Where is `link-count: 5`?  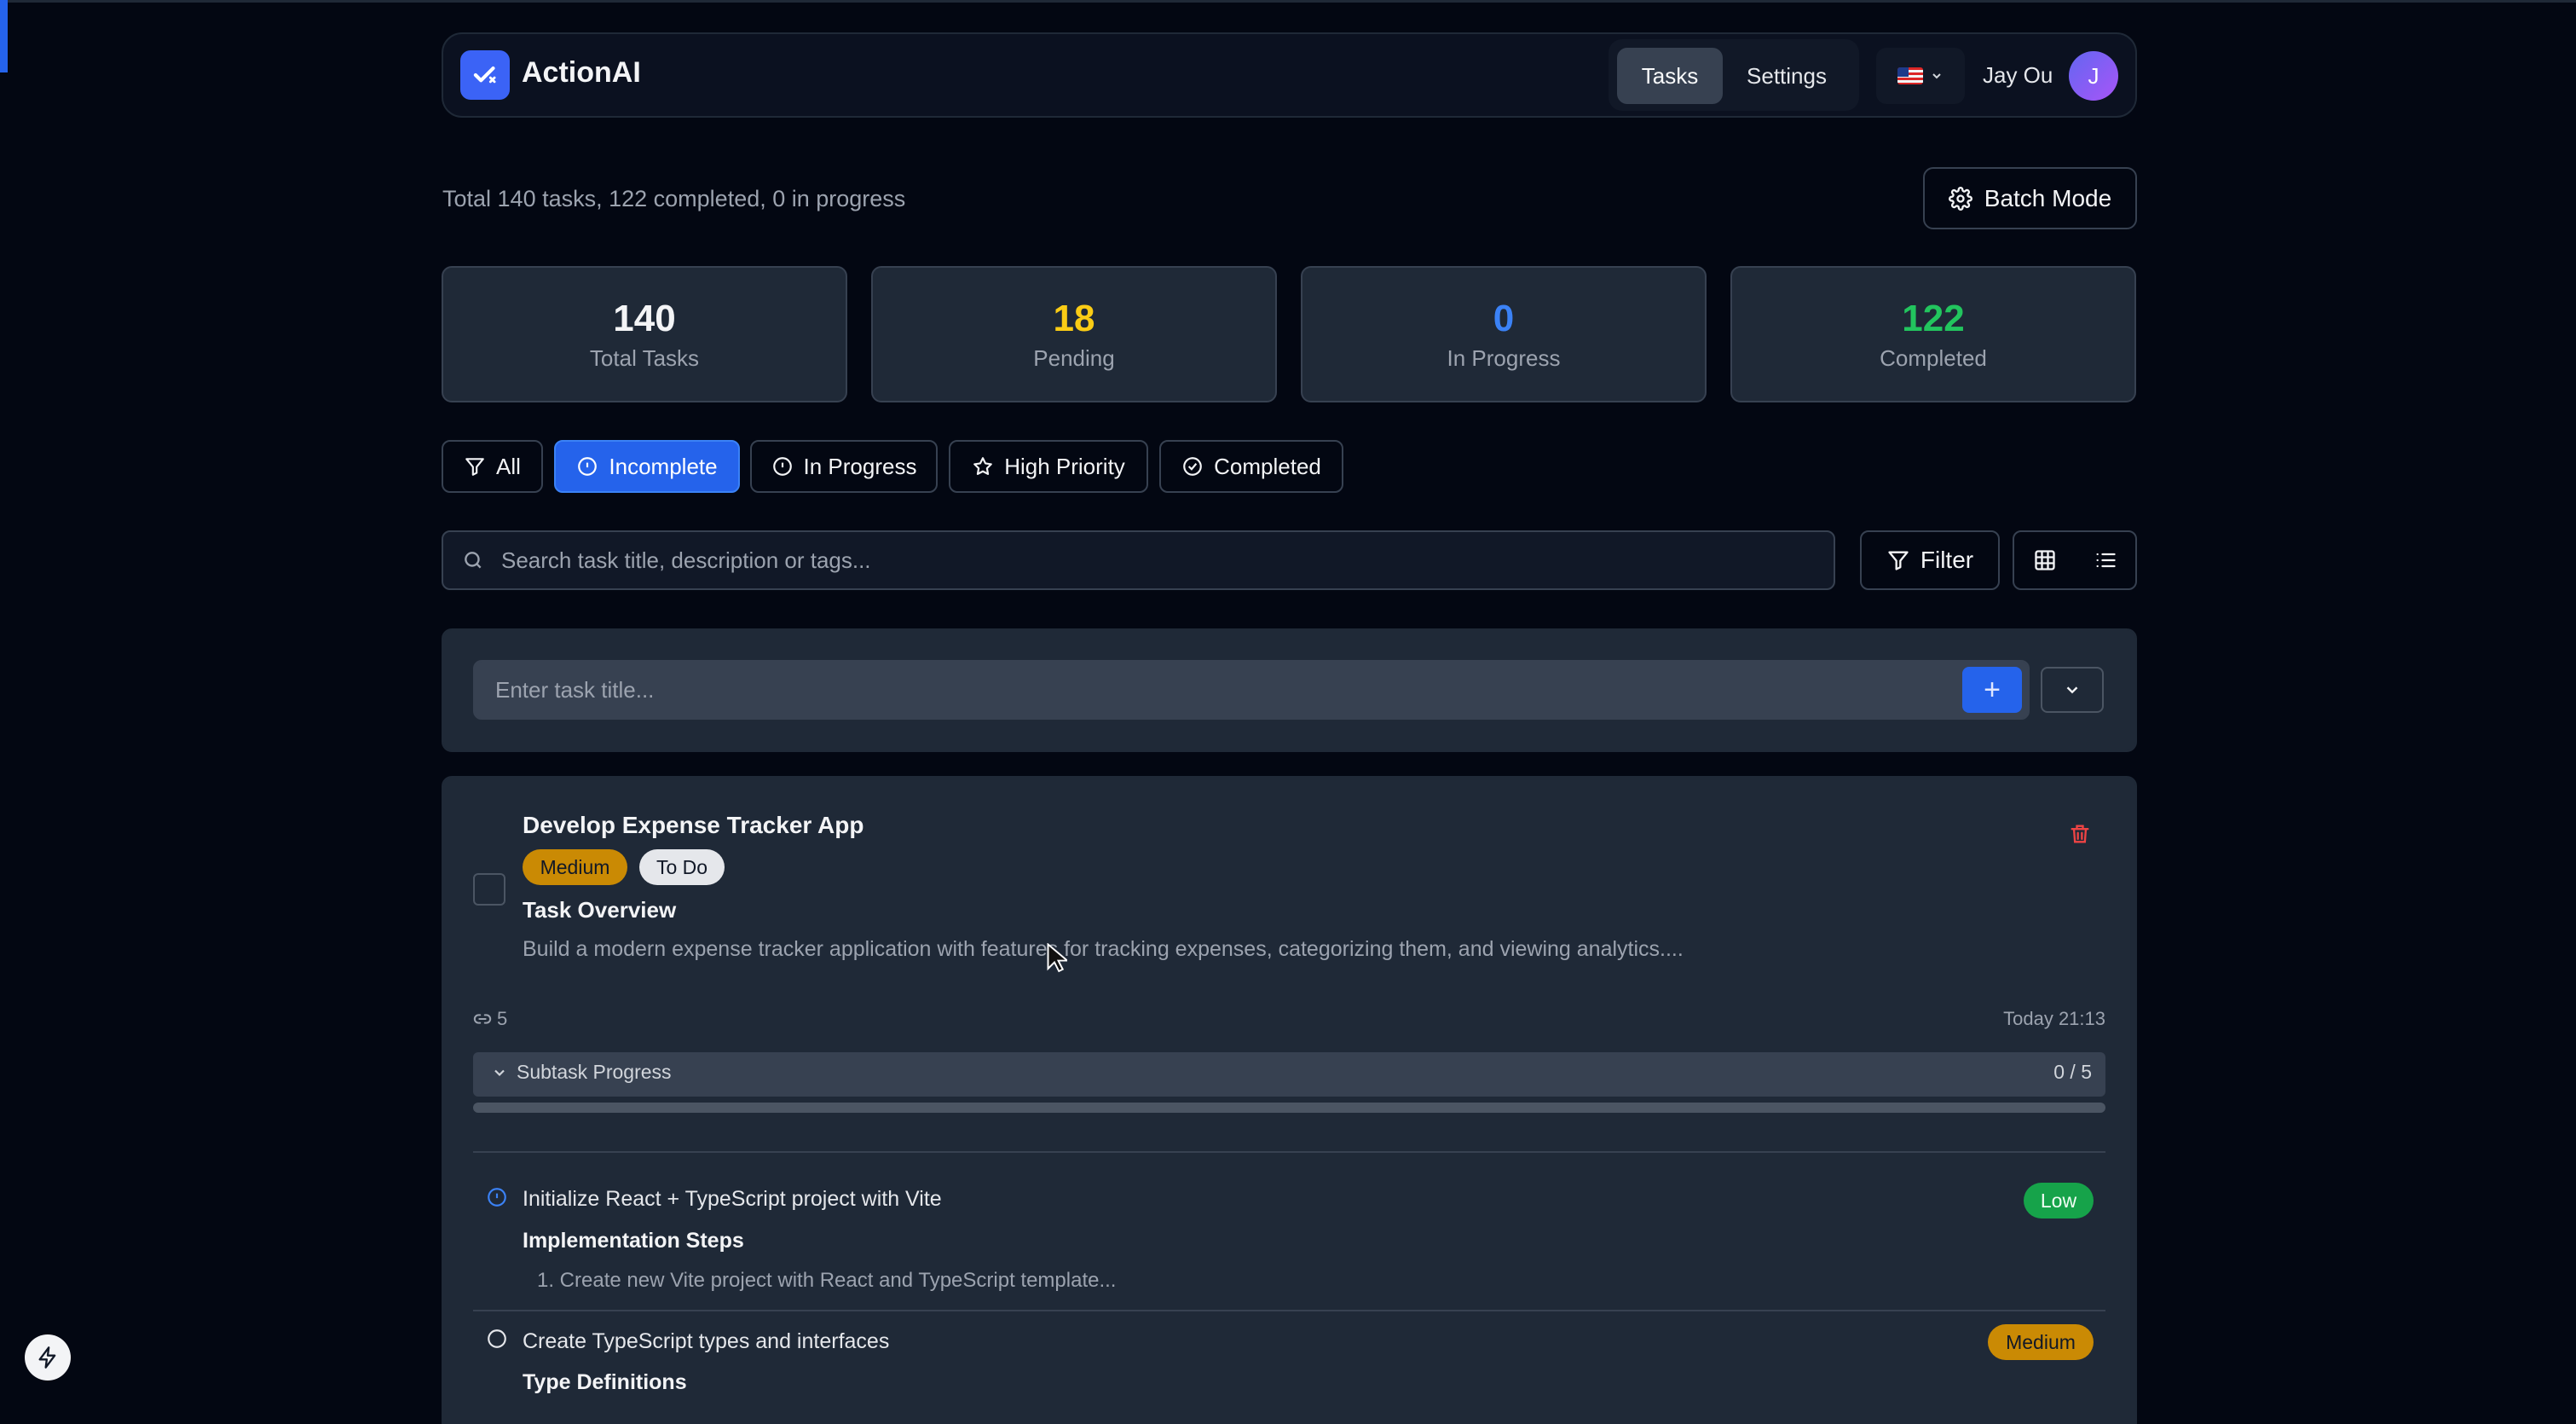 link-count: 5 is located at coordinates (490, 1019).